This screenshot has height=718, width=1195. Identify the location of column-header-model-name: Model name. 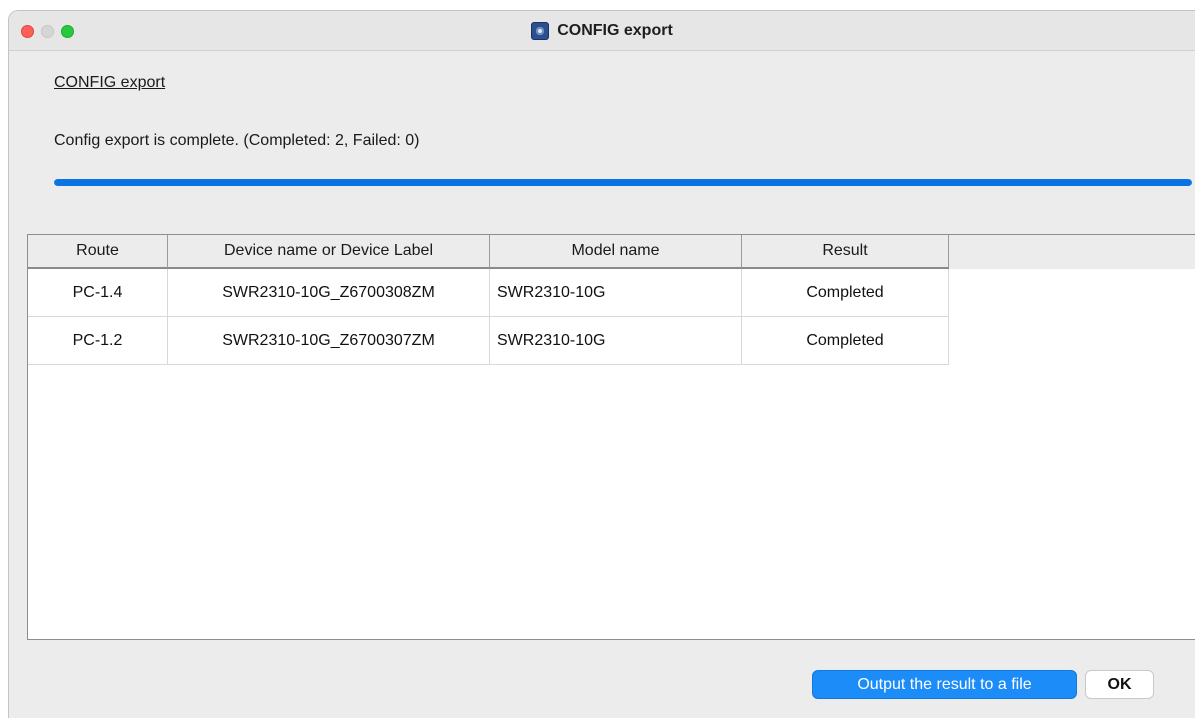
(616, 252).